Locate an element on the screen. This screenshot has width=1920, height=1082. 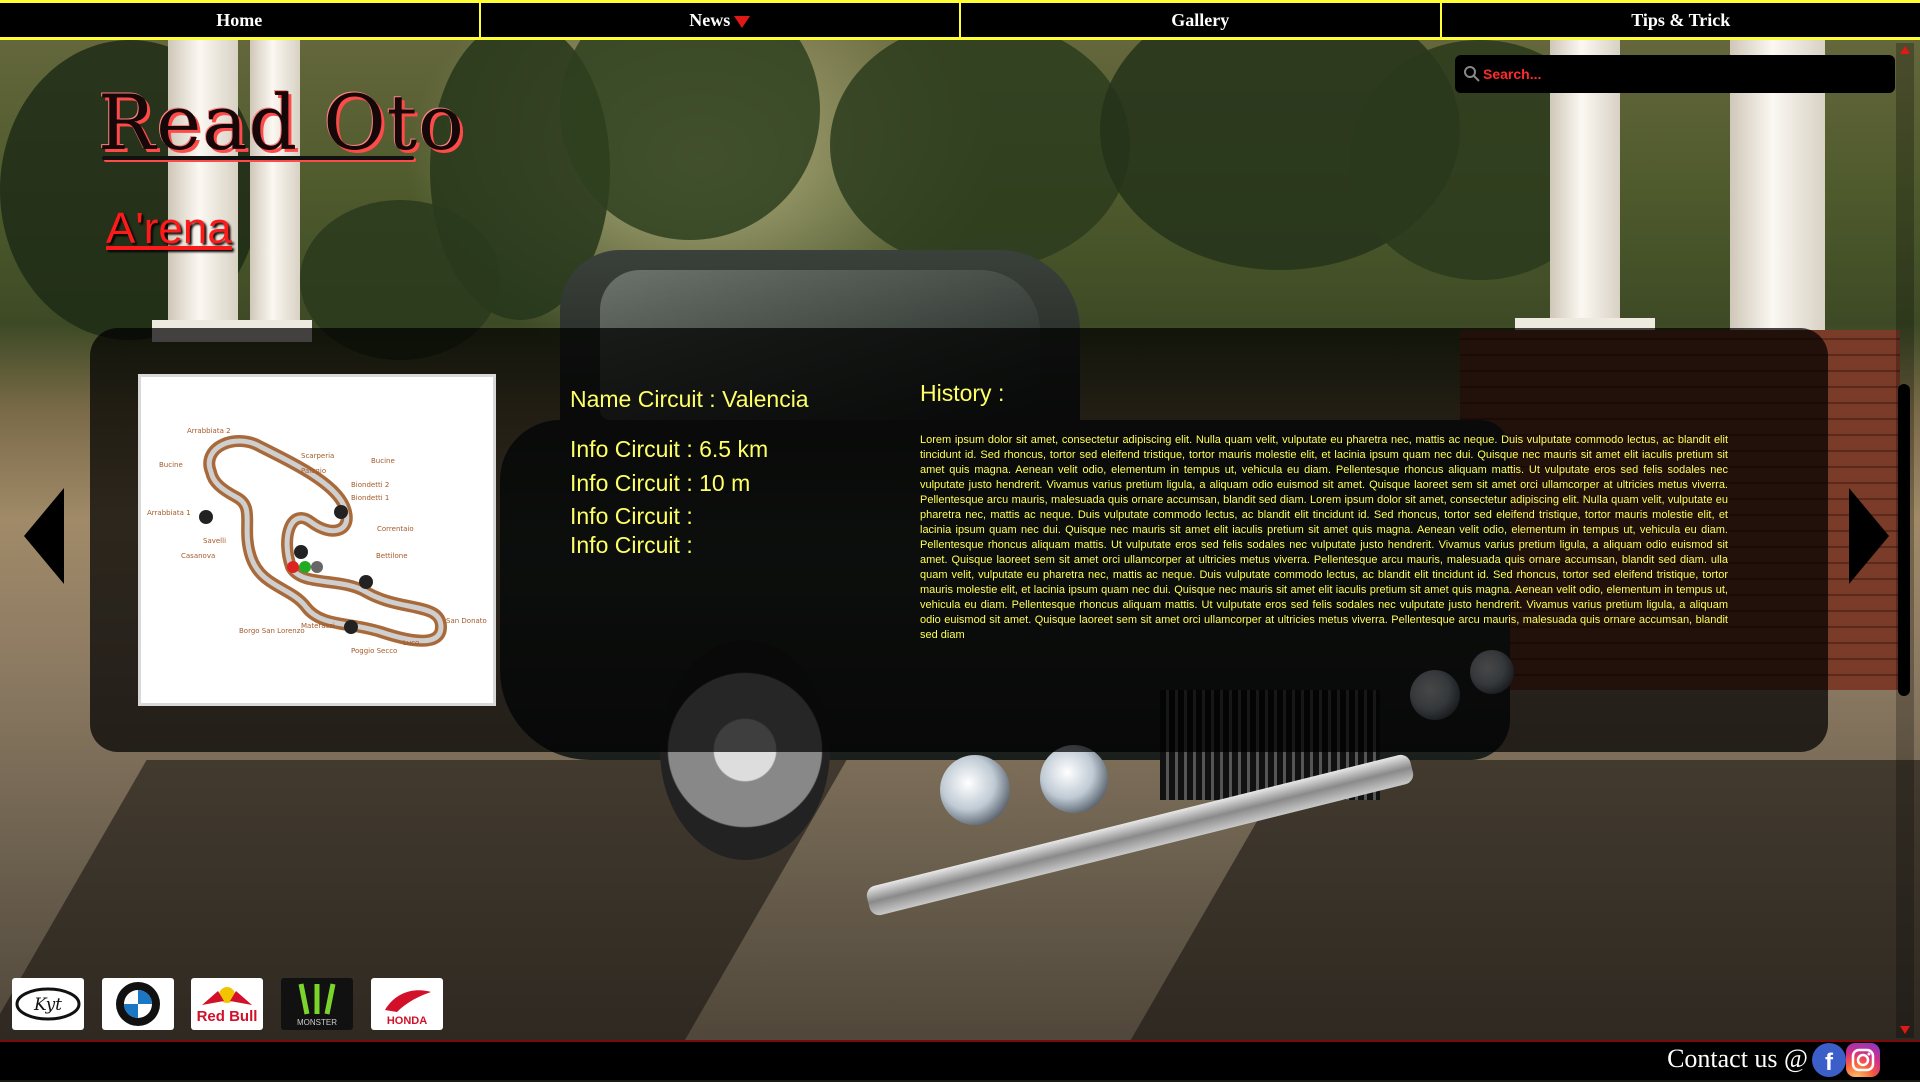
contact-label: Contact us @ is located at coordinates (1737, 1059).